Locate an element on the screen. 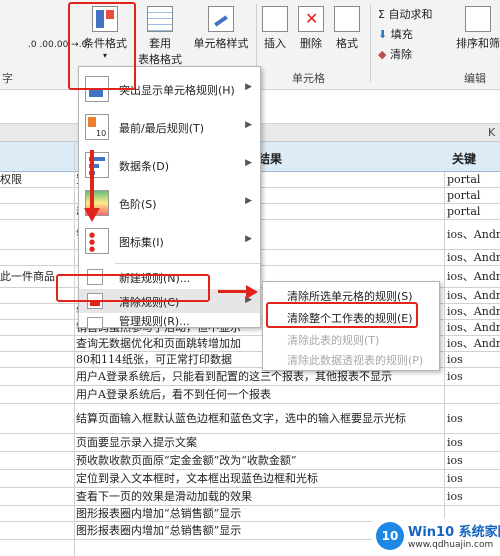 The width and height of the screenshot is (500, 556). table-row: 页面要显示录入提示文案 ios is located at coordinates (250, 443).